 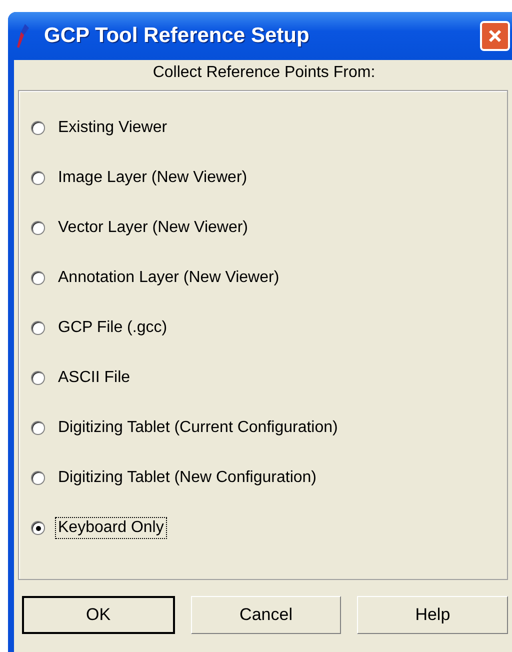 I want to click on radio-label: Vector Layer (New Viewer), so click(x=153, y=228).